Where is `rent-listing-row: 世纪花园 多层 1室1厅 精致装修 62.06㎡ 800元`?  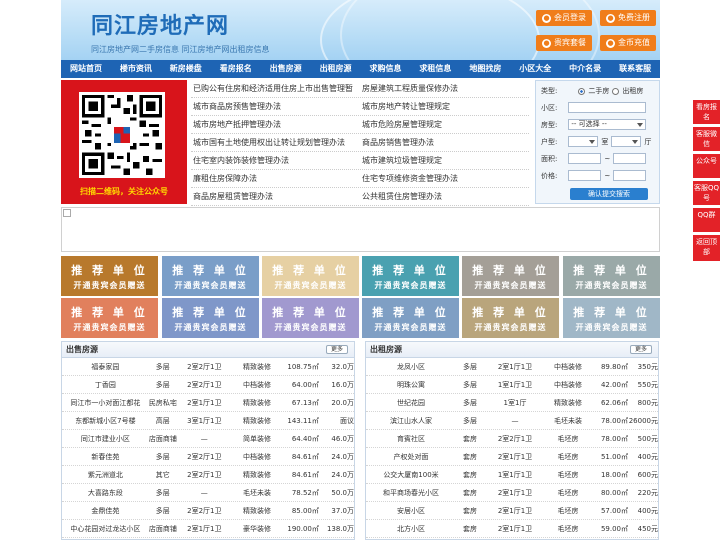 rent-listing-row: 世纪花园 多层 1室1厅 精致装修 62.06㎡ 800元 is located at coordinates (512, 403).